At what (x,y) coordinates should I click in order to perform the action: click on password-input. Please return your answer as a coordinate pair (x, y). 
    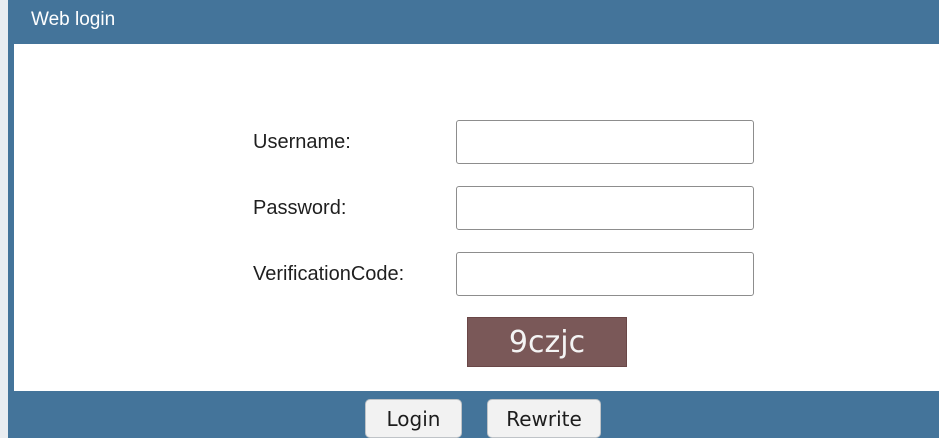
    Looking at the image, I should click on (605, 208).